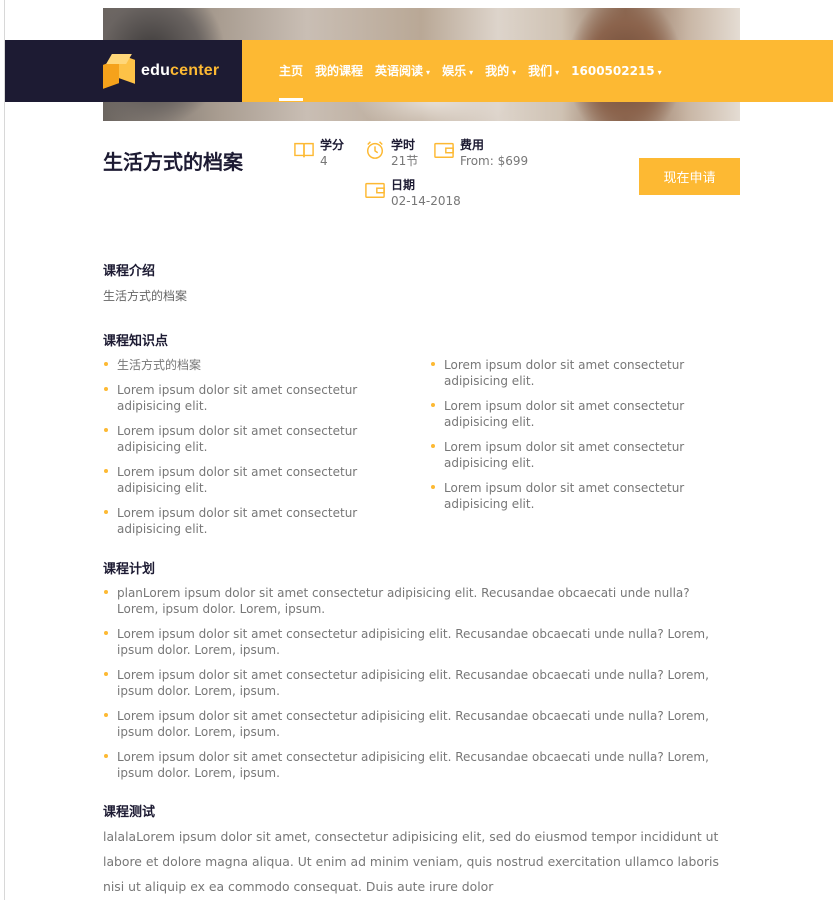 This screenshot has width=833, height=900. I want to click on nav-item-entertainment: 娱乐 ▾, so click(457, 70).